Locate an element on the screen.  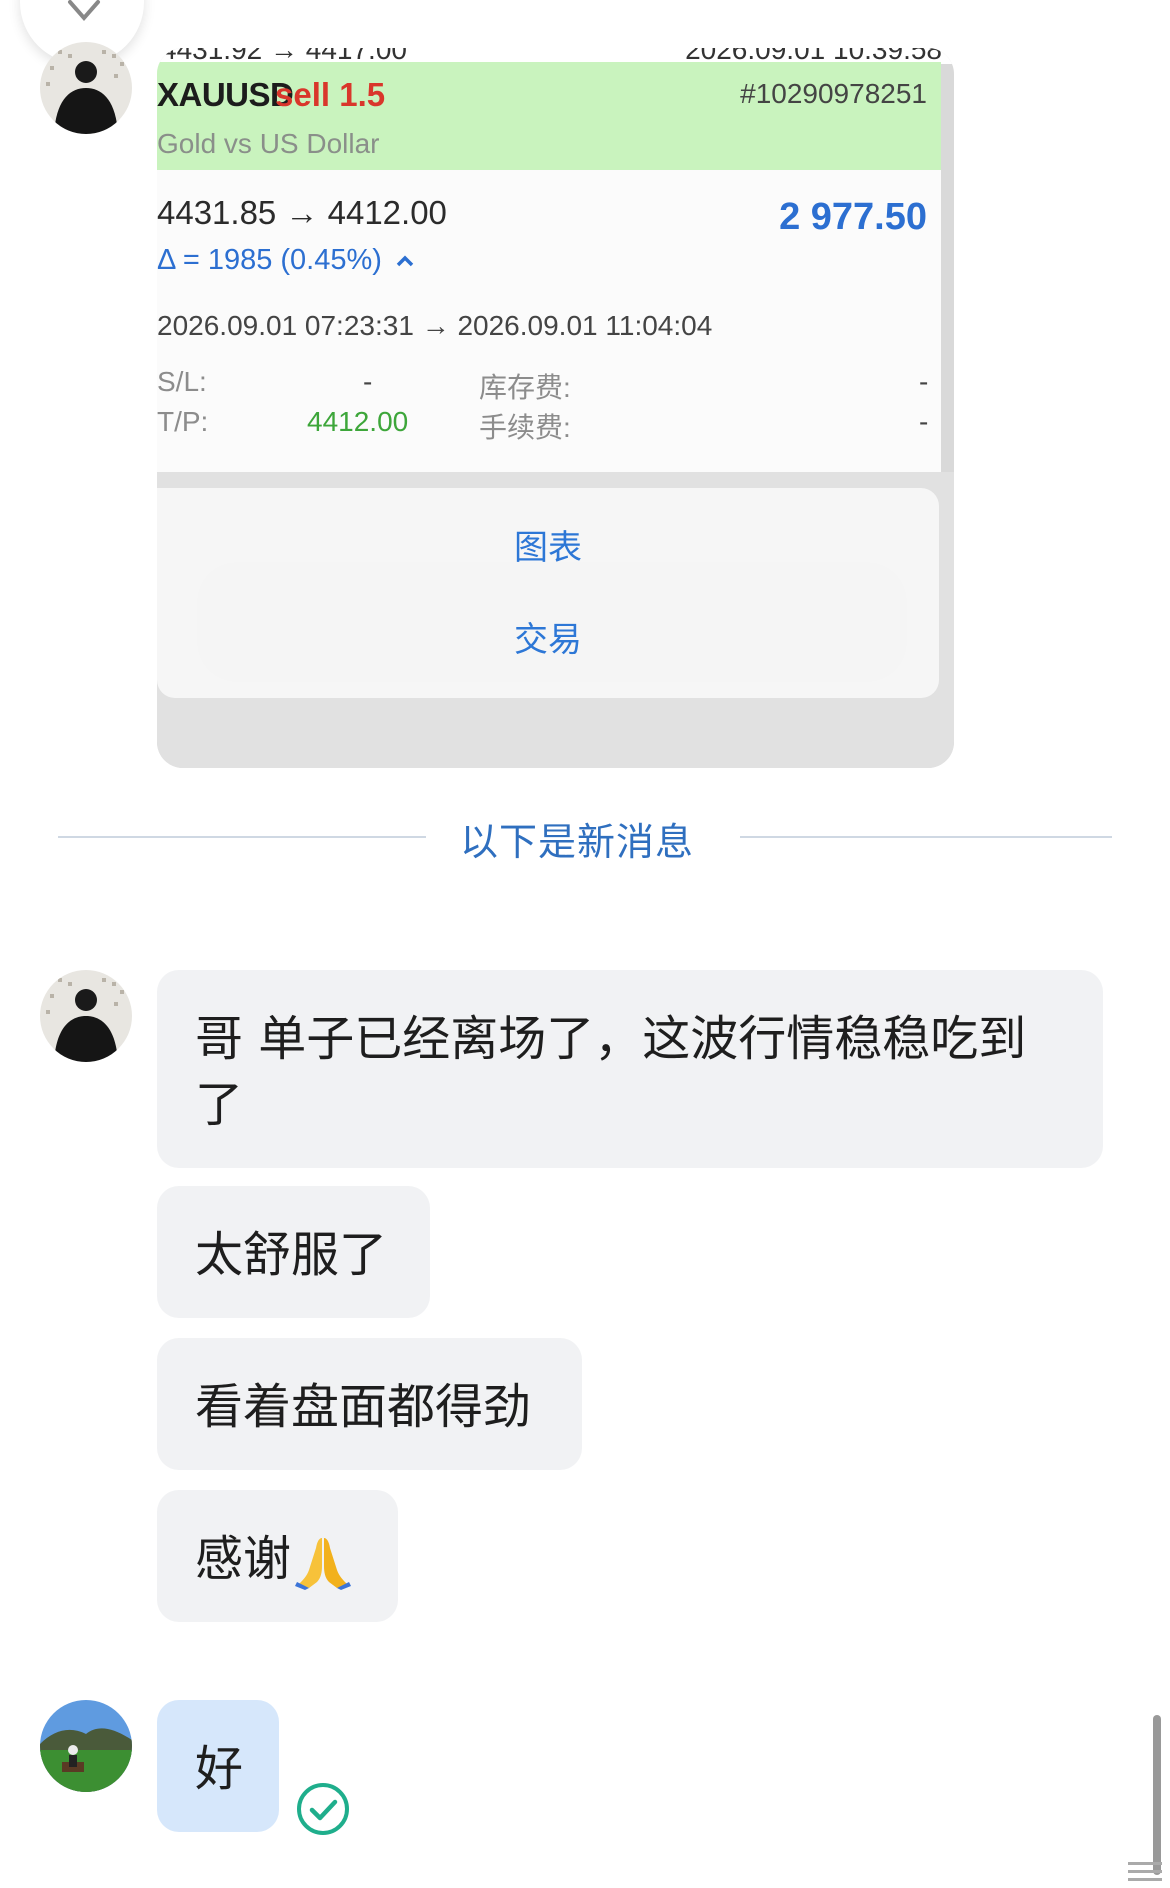
message-text: 太舒服了 is located at coordinates (291, 1255).